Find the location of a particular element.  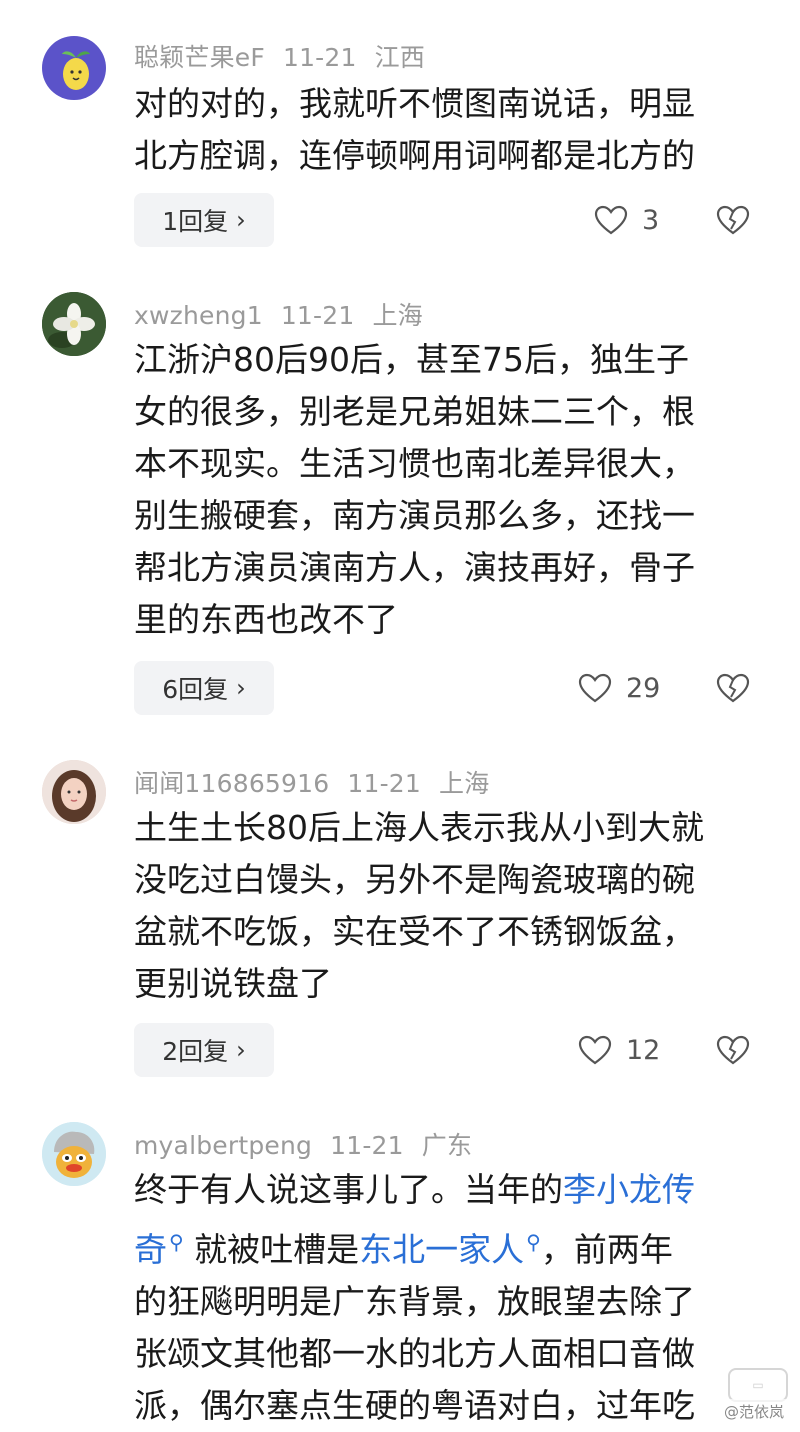

comment-line: 的狂飚明明是广东背景，放眼望去除了 is located at coordinates (414, 1301).